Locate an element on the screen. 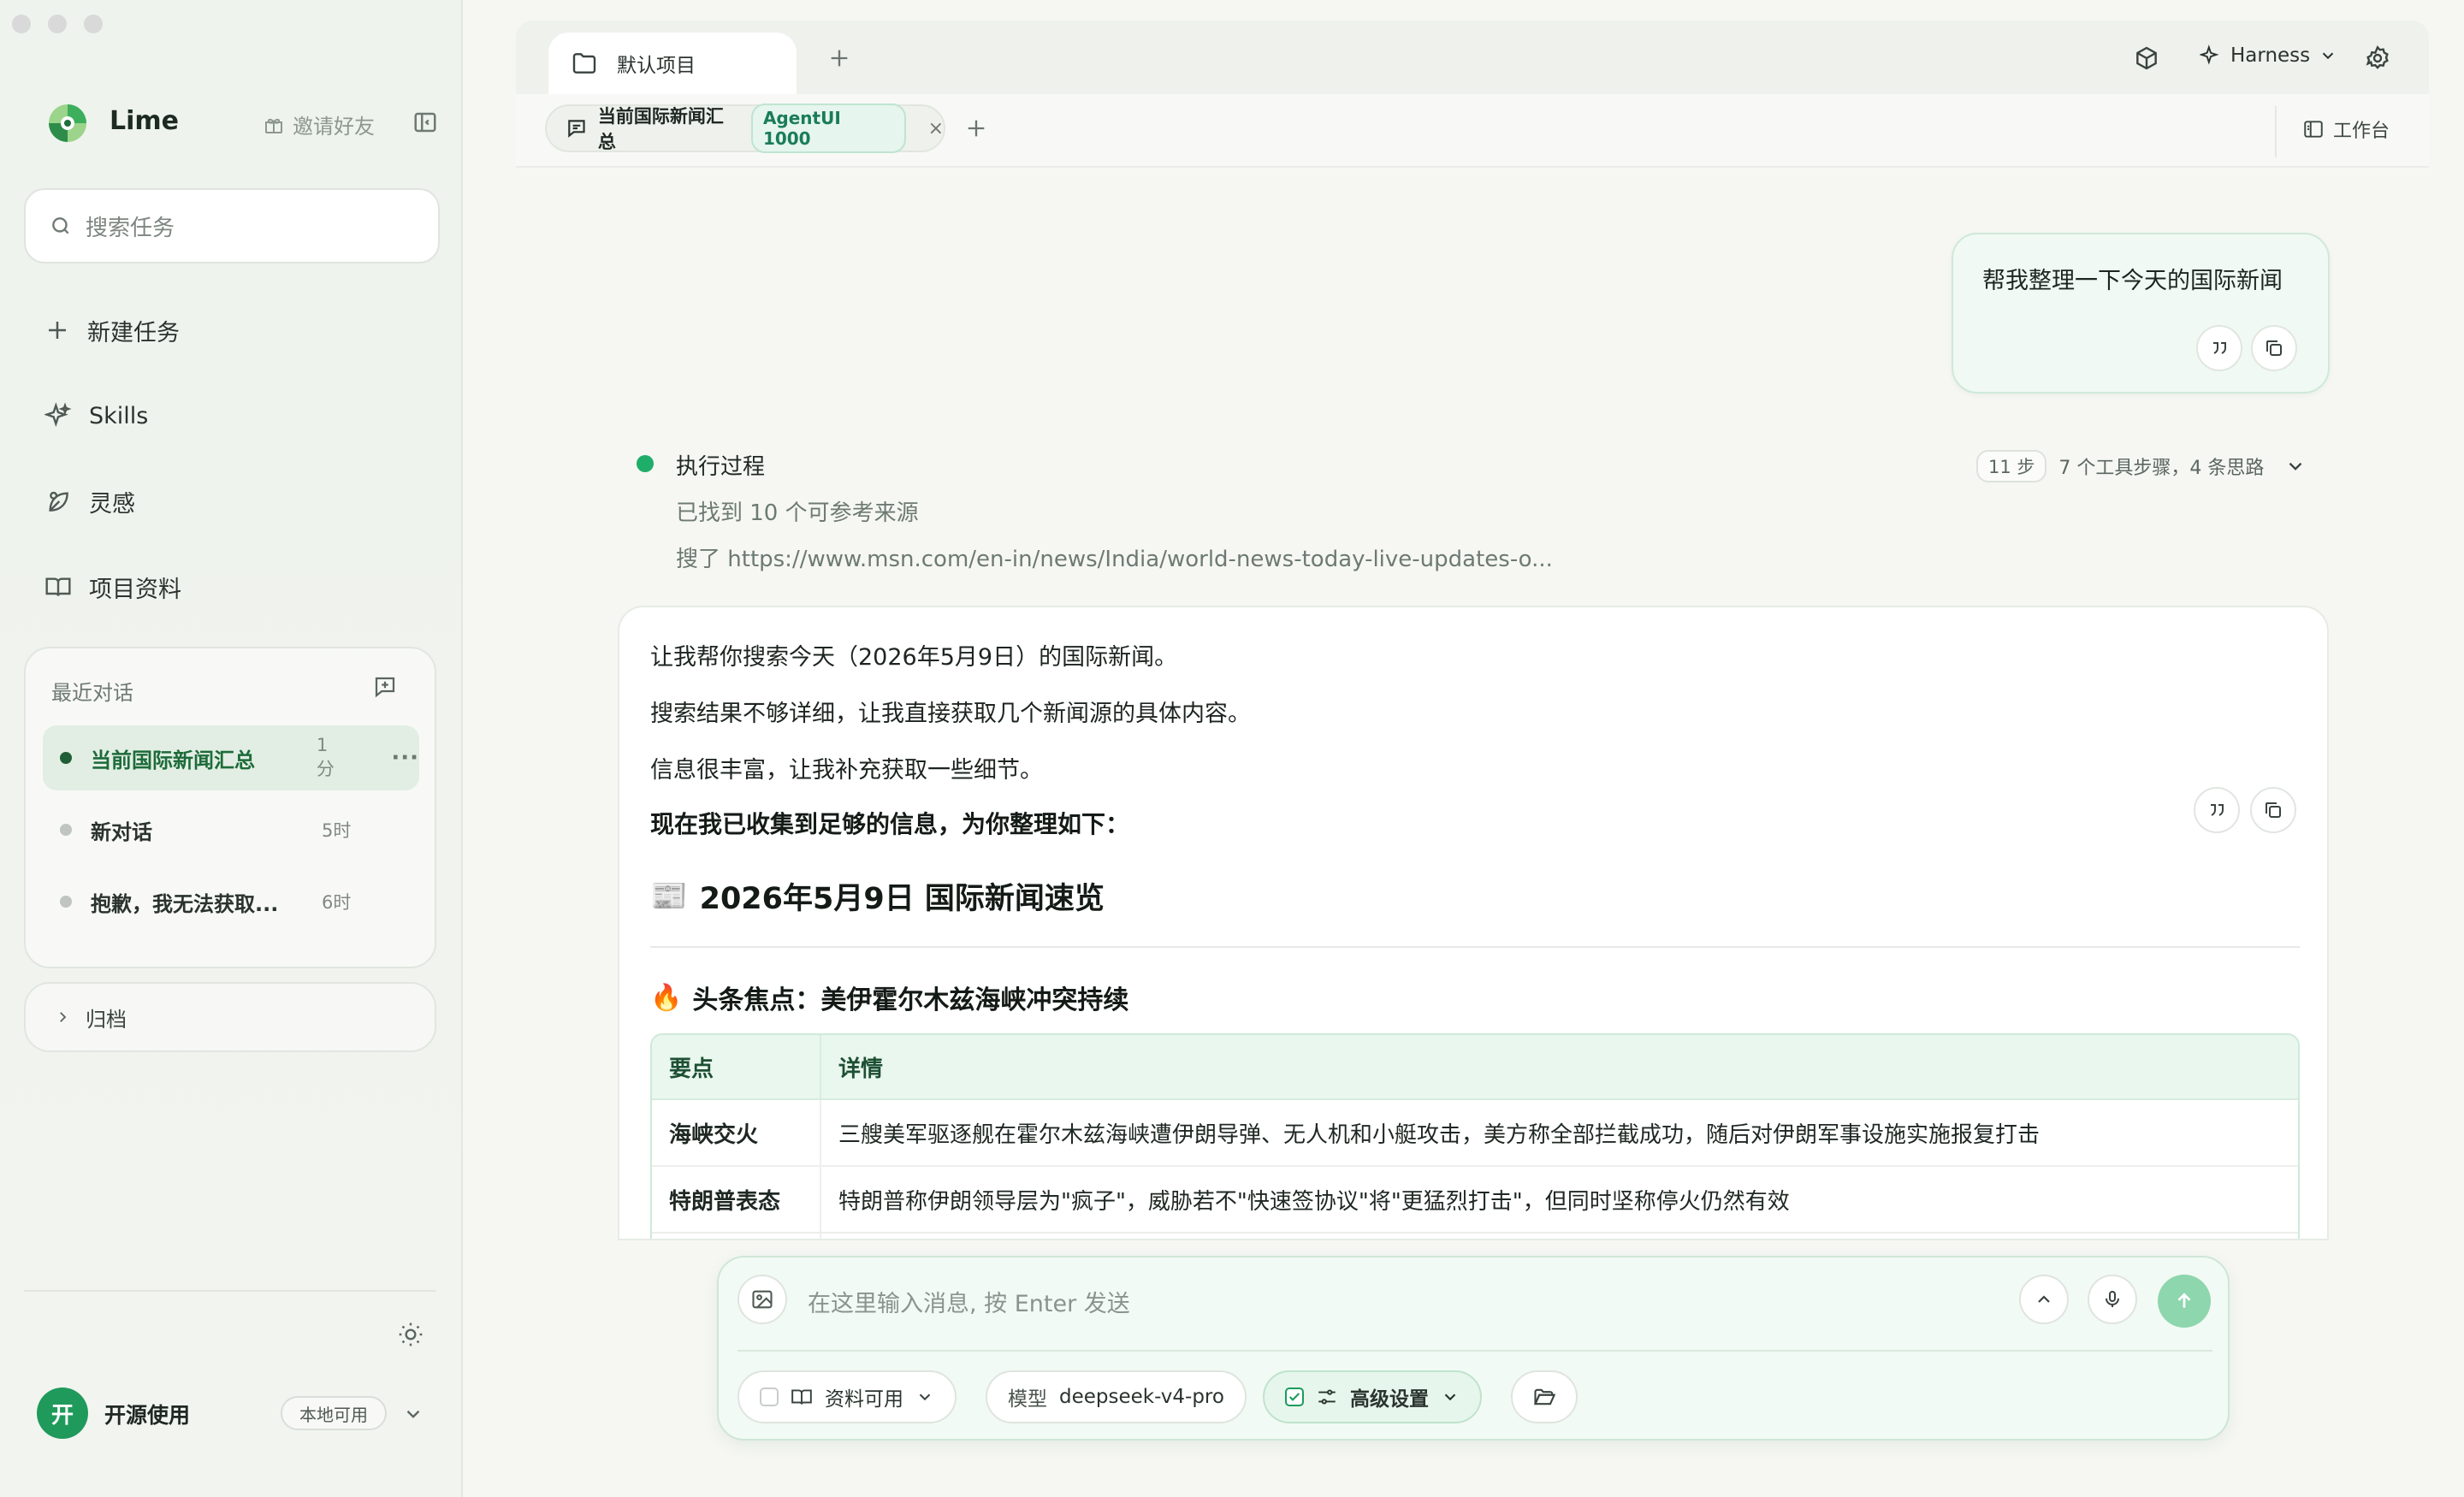 This screenshot has width=2464, height=1497. recent-title: 最近对话 is located at coordinates (92, 693).